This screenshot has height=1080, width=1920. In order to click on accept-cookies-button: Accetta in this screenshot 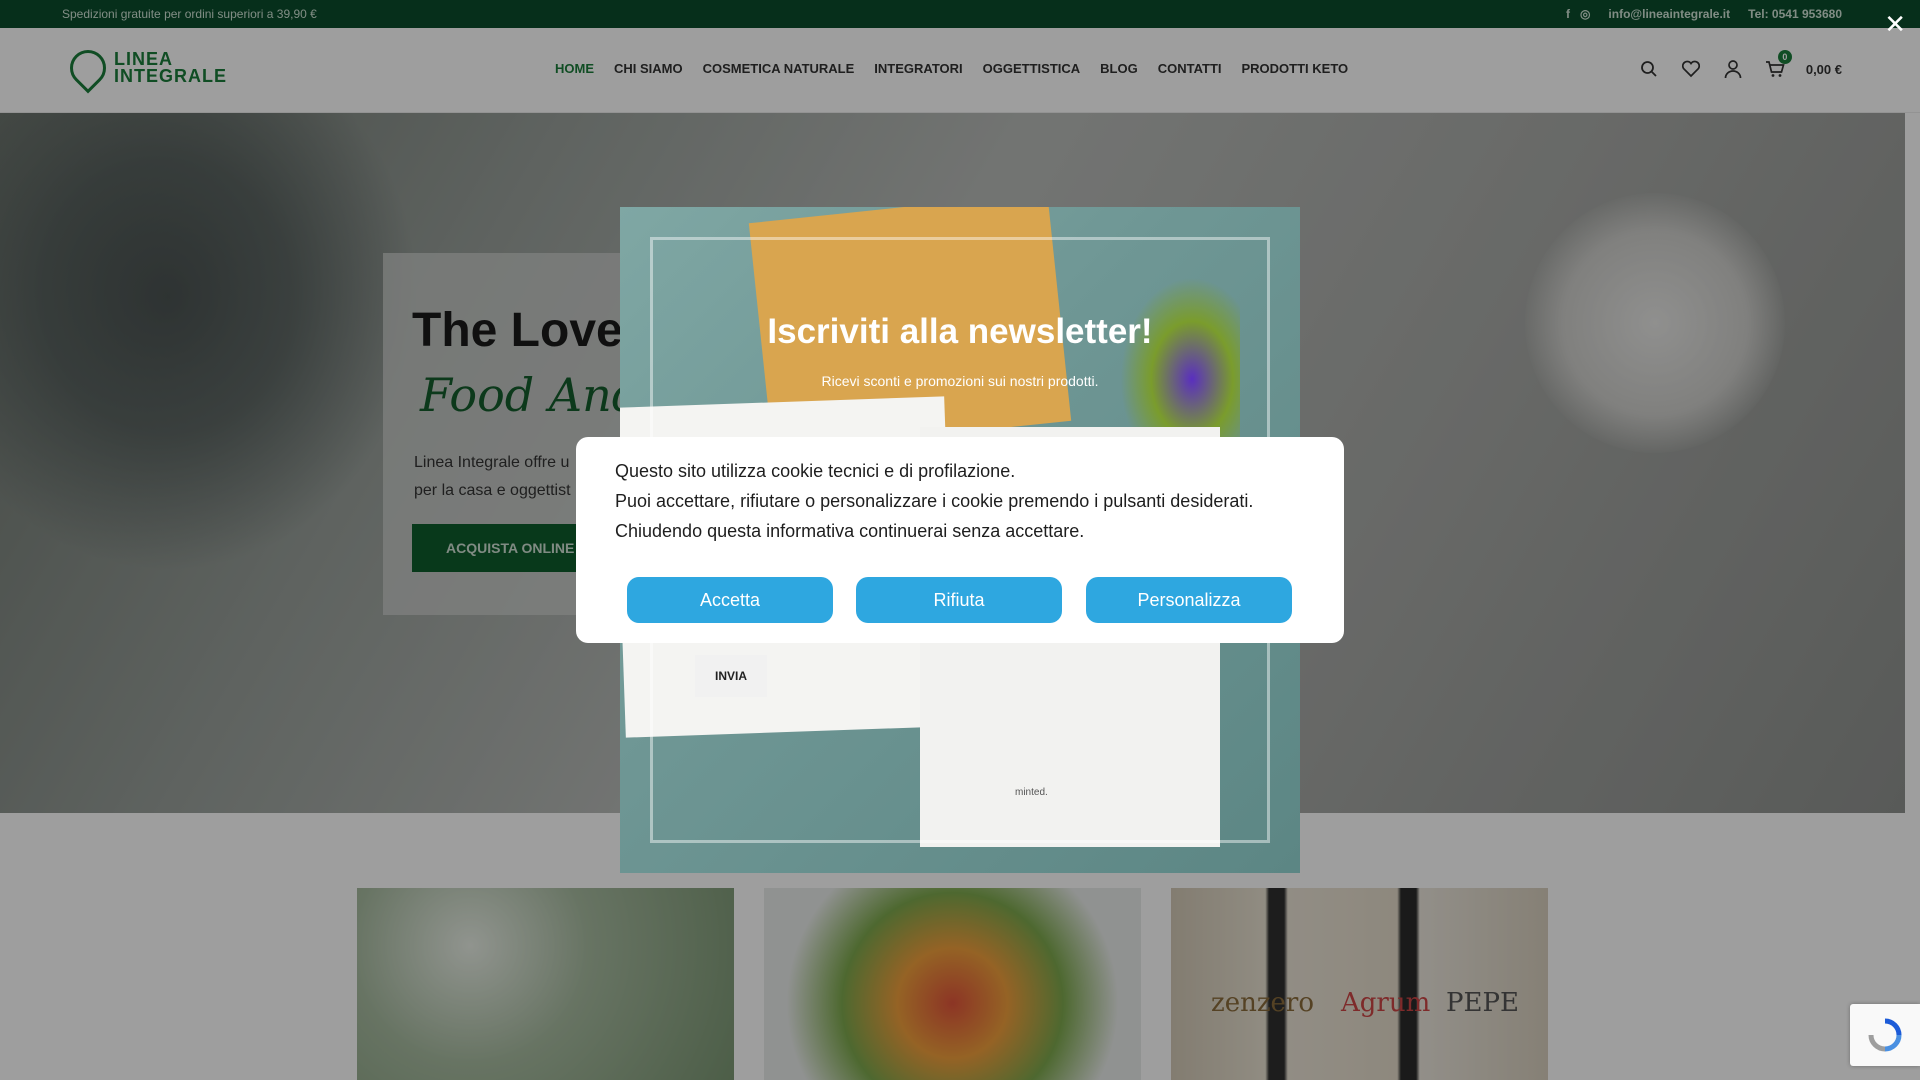, I will do `click(730, 600)`.